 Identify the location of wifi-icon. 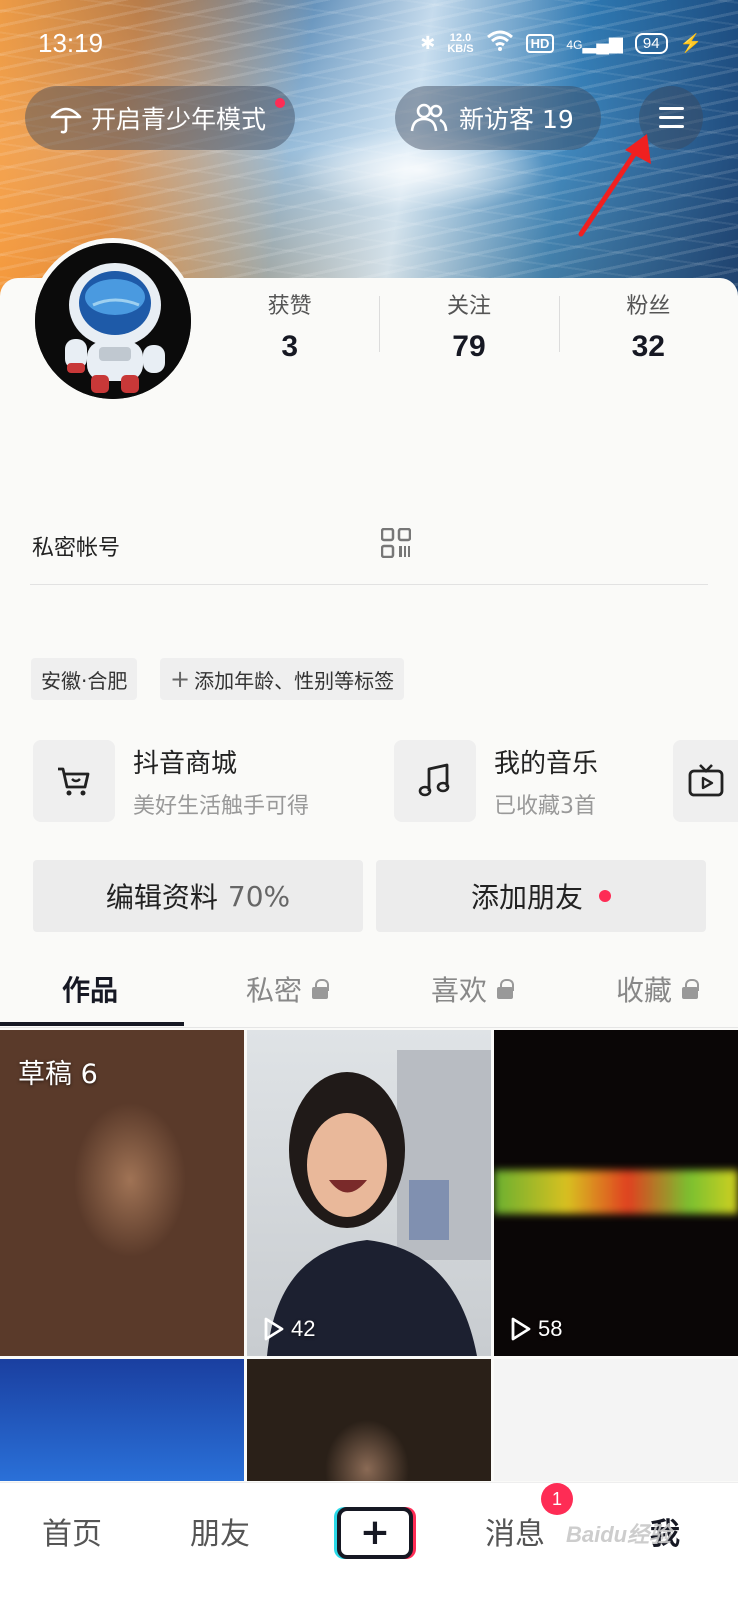
(500, 43).